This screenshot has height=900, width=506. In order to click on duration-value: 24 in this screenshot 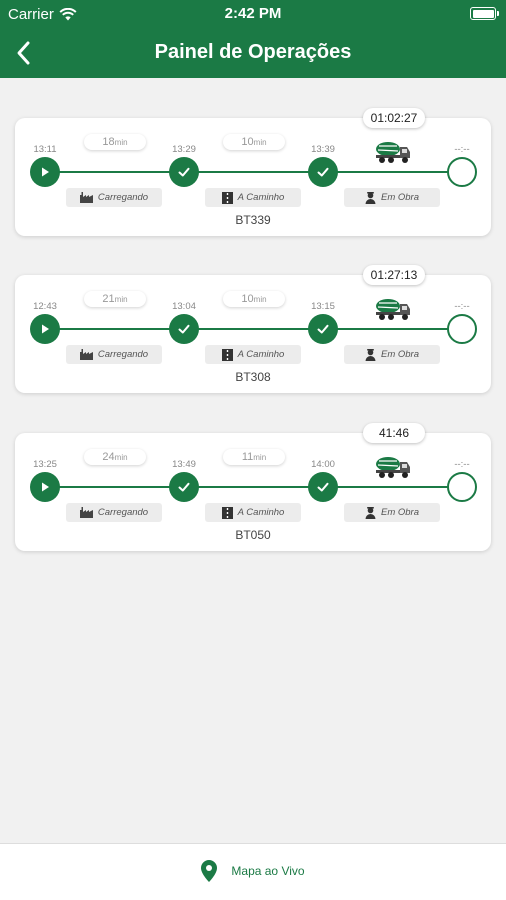, I will do `click(108, 457)`.